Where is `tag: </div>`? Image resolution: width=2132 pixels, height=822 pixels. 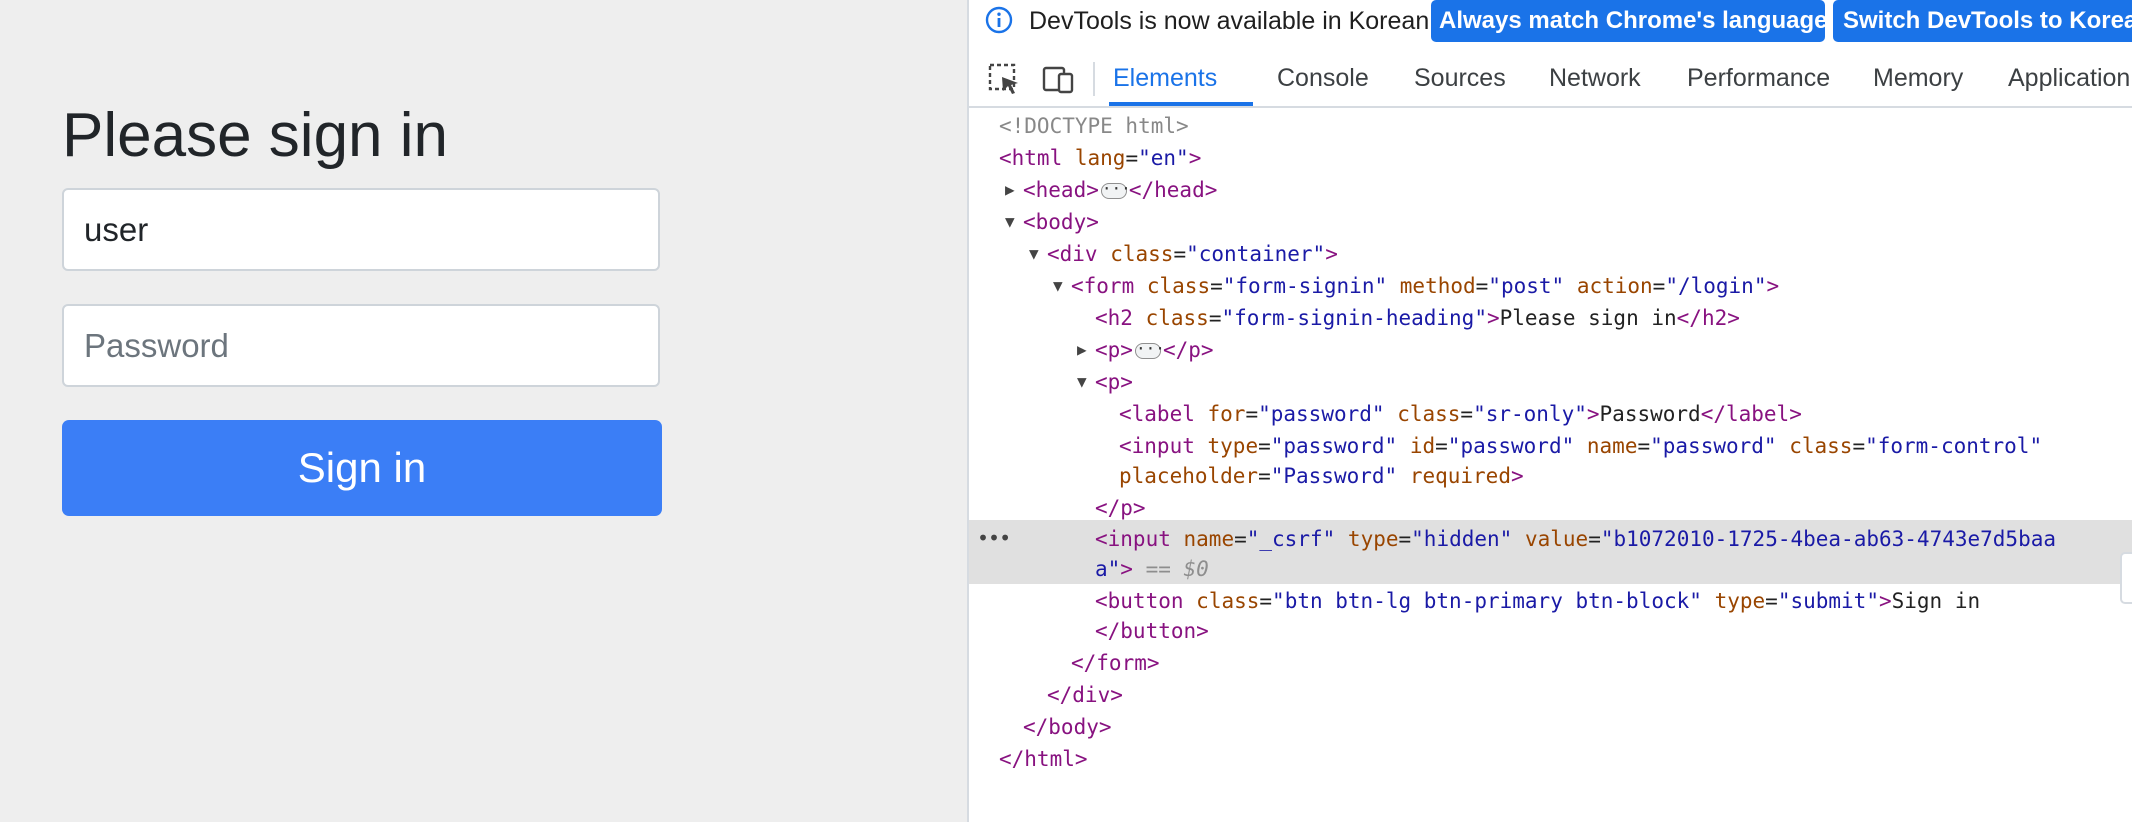
tag: </div> is located at coordinates (1085, 695).